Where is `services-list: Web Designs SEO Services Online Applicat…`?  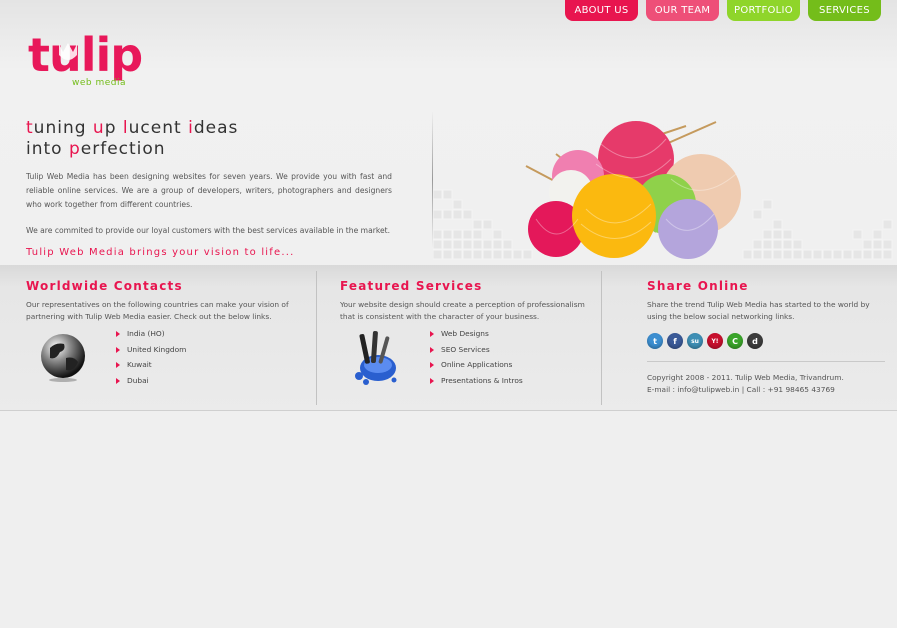 services-list: Web Designs SEO Services Online Applicat… is located at coordinates (476, 357).